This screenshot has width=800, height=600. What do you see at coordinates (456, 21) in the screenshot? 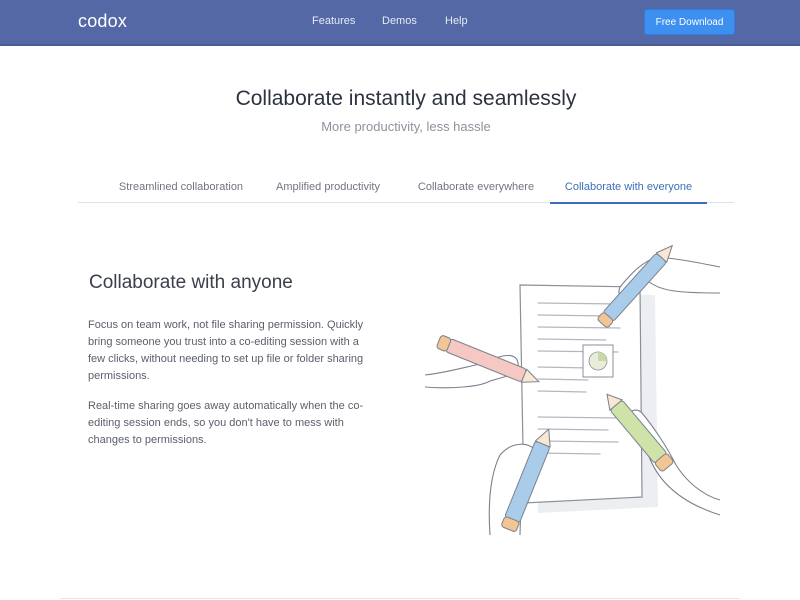
I see `nav-link-help: Help` at bounding box center [456, 21].